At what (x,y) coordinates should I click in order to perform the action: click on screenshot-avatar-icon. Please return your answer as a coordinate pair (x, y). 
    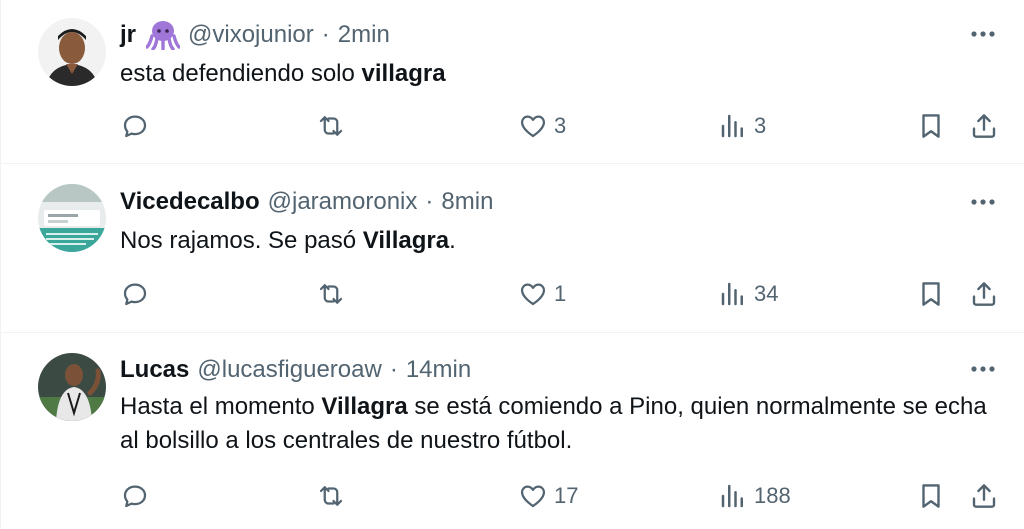
    Looking at the image, I should click on (72, 218).